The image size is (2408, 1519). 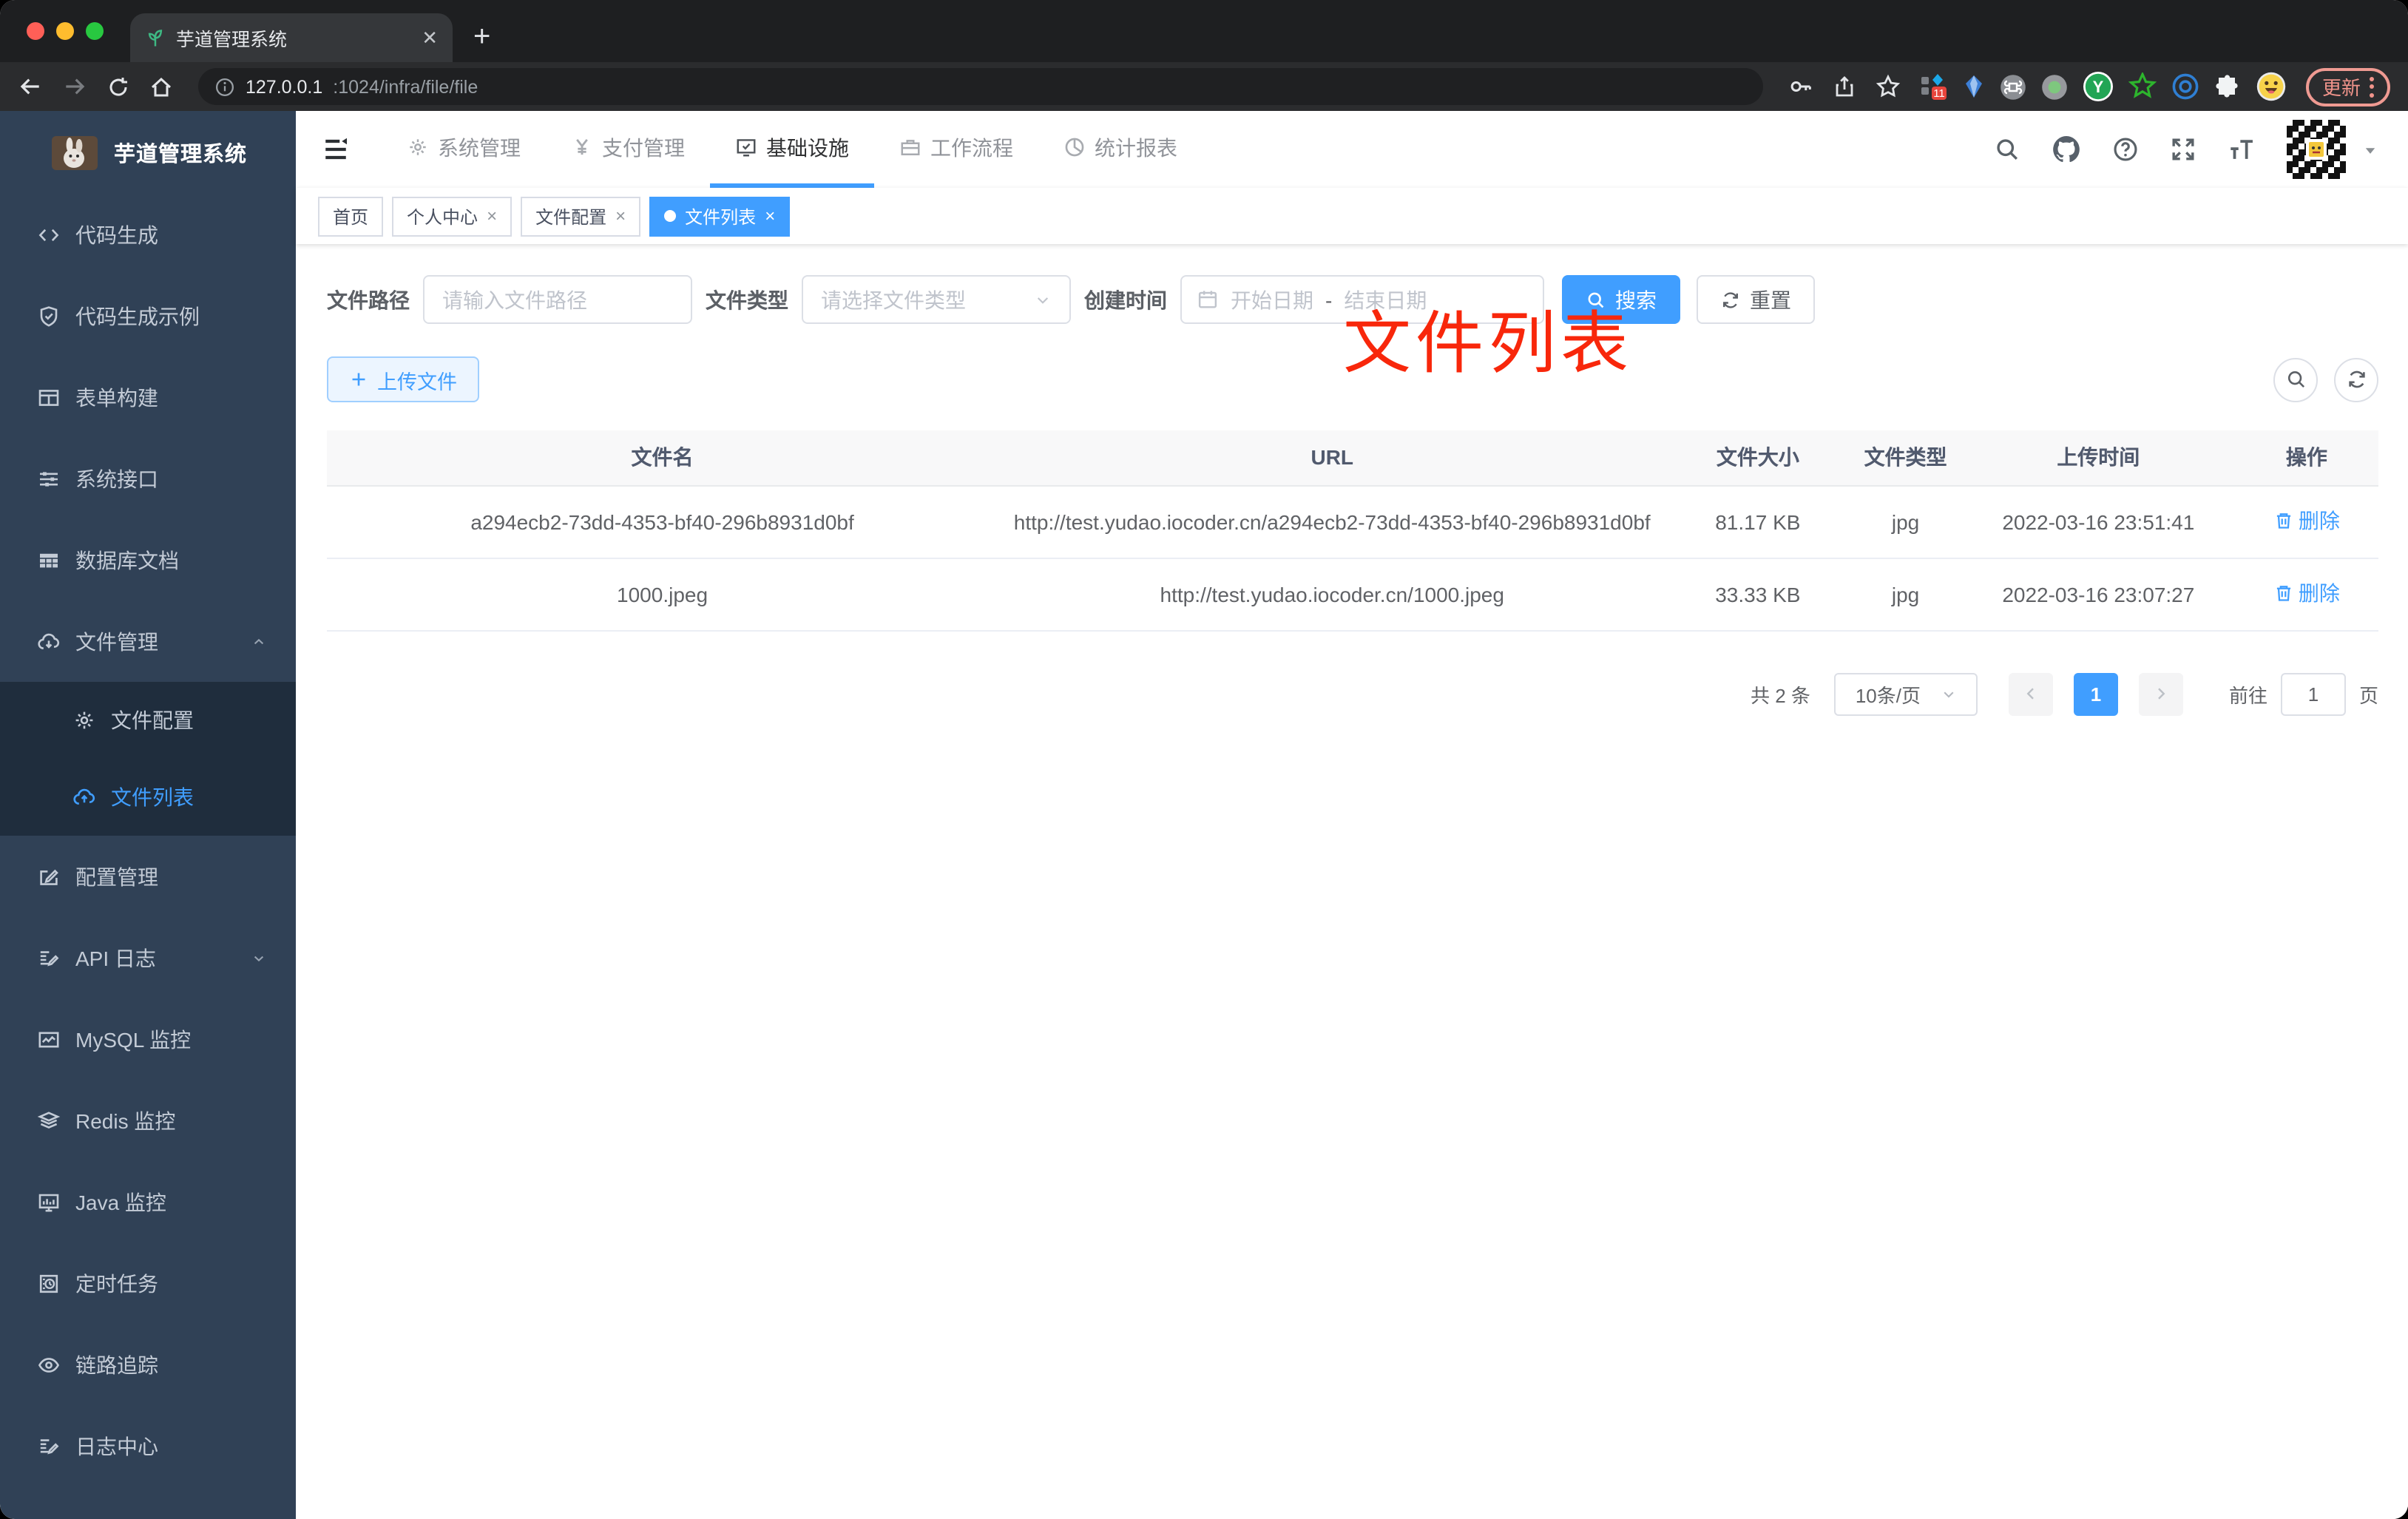 What do you see at coordinates (49, 1364) in the screenshot?
I see `eye-icon` at bounding box center [49, 1364].